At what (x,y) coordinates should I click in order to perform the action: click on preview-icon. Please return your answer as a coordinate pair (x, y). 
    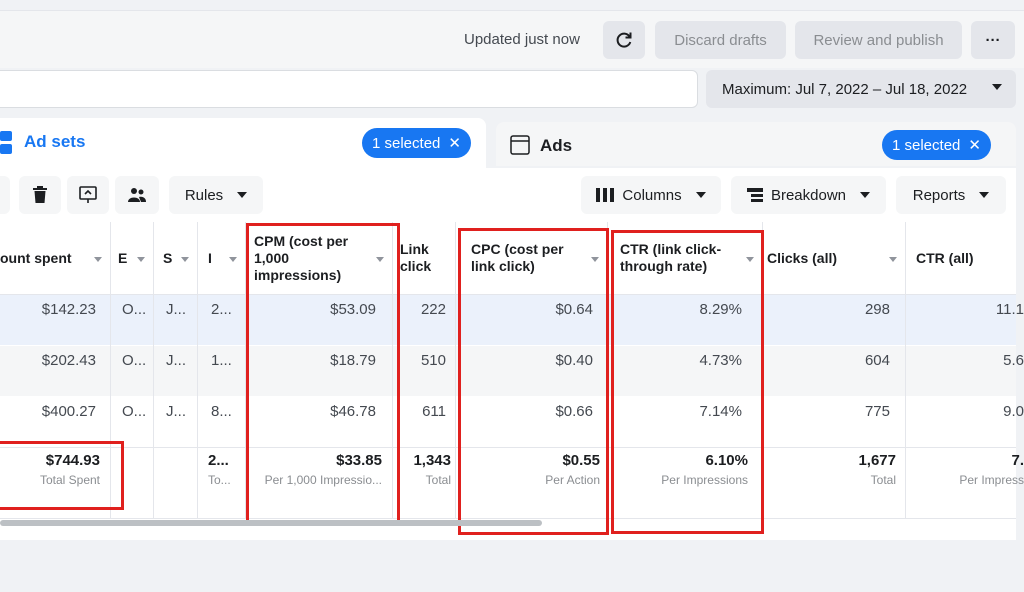
    Looking at the image, I should click on (88, 194).